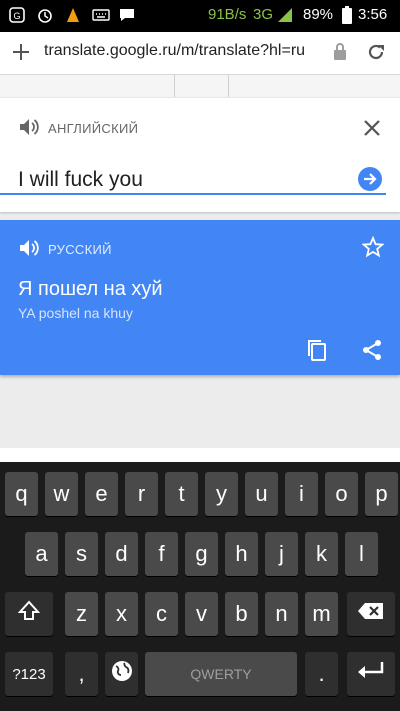  Describe the element at coordinates (90, 289) in the screenshot. I see `translation-text: Я пошел на хуй` at that location.